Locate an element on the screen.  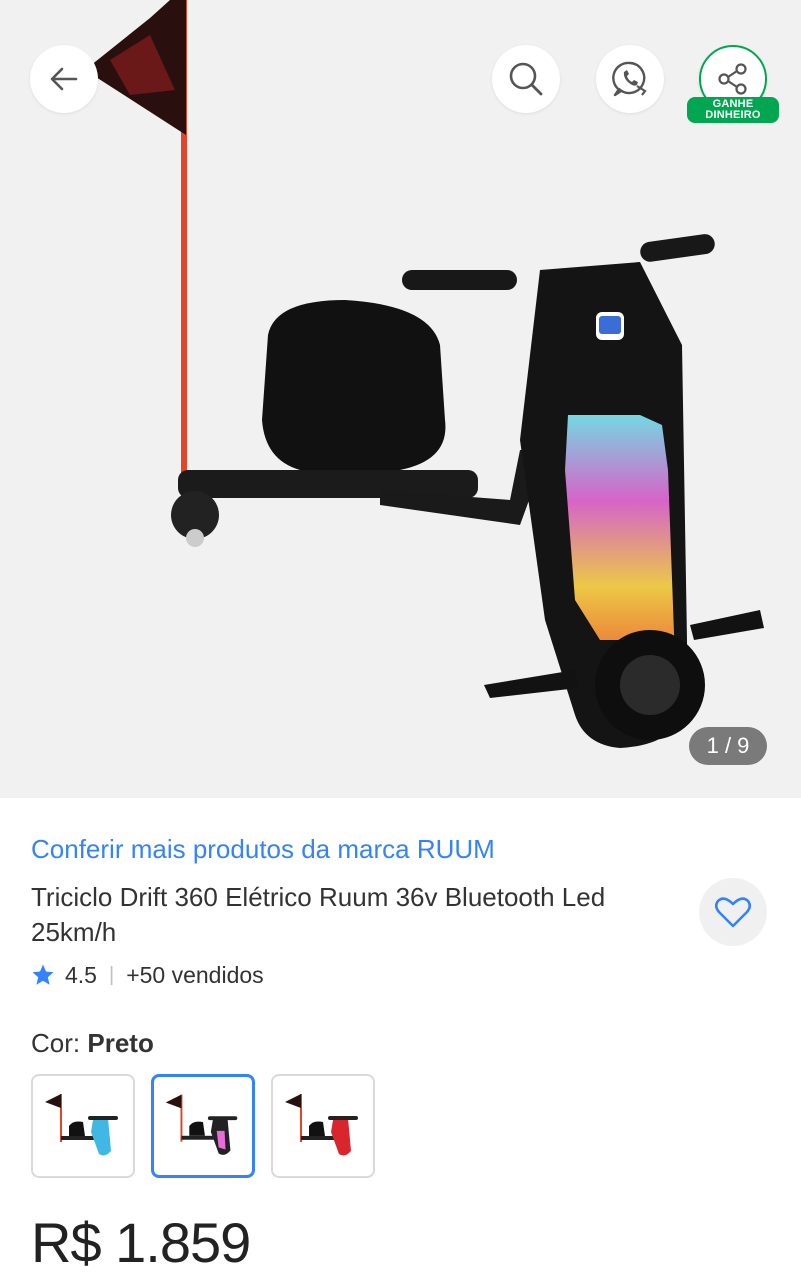
favorite-button is located at coordinates (733, 912).